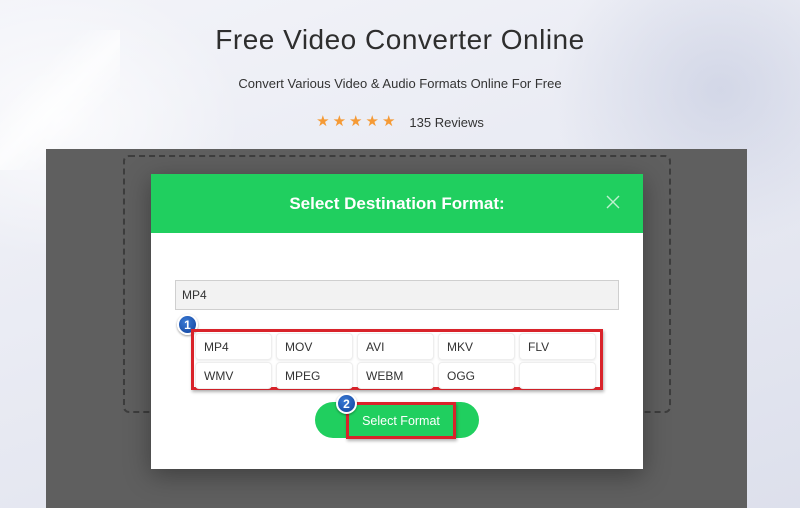 This screenshot has width=800, height=508. What do you see at coordinates (400, 39) in the screenshot?
I see `page-title: Free Video Converter Online` at bounding box center [400, 39].